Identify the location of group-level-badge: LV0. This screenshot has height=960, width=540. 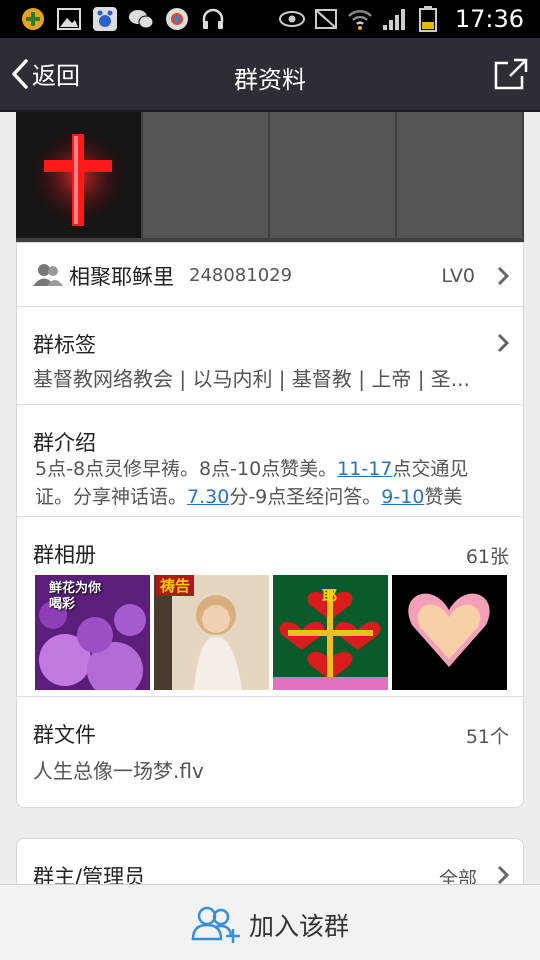
(458, 276).